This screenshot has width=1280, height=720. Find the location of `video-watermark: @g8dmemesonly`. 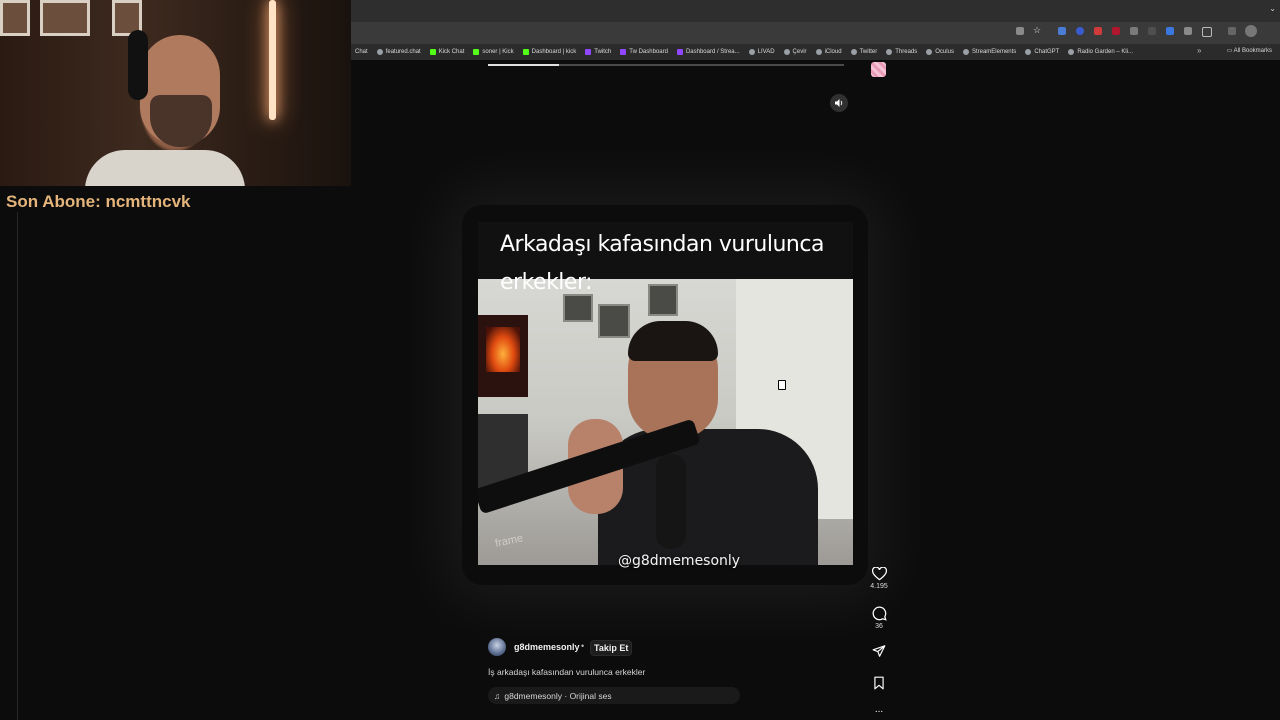

video-watermark: @g8dmemesonly is located at coordinates (679, 561).